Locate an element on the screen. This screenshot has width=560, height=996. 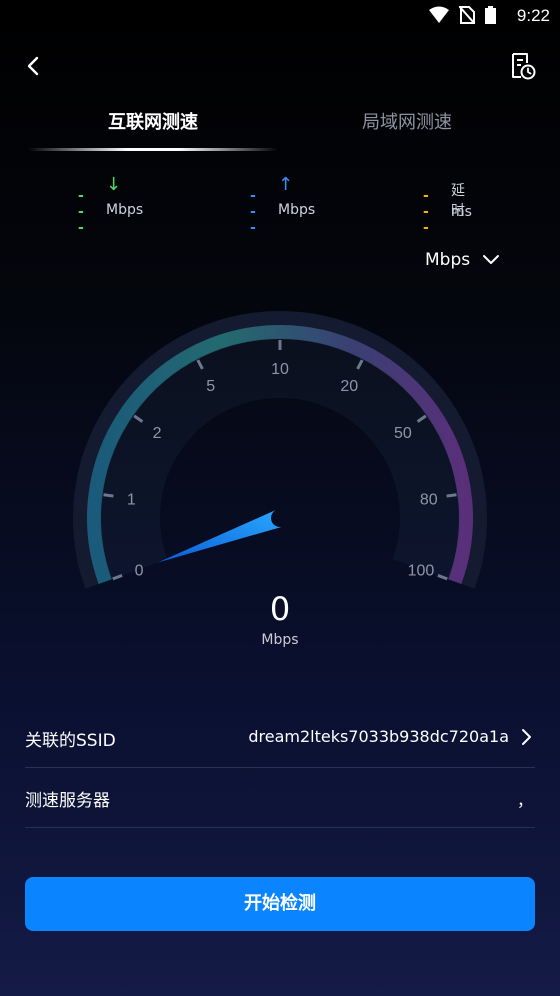
current-speed-value: 0 is located at coordinates (280, 609).